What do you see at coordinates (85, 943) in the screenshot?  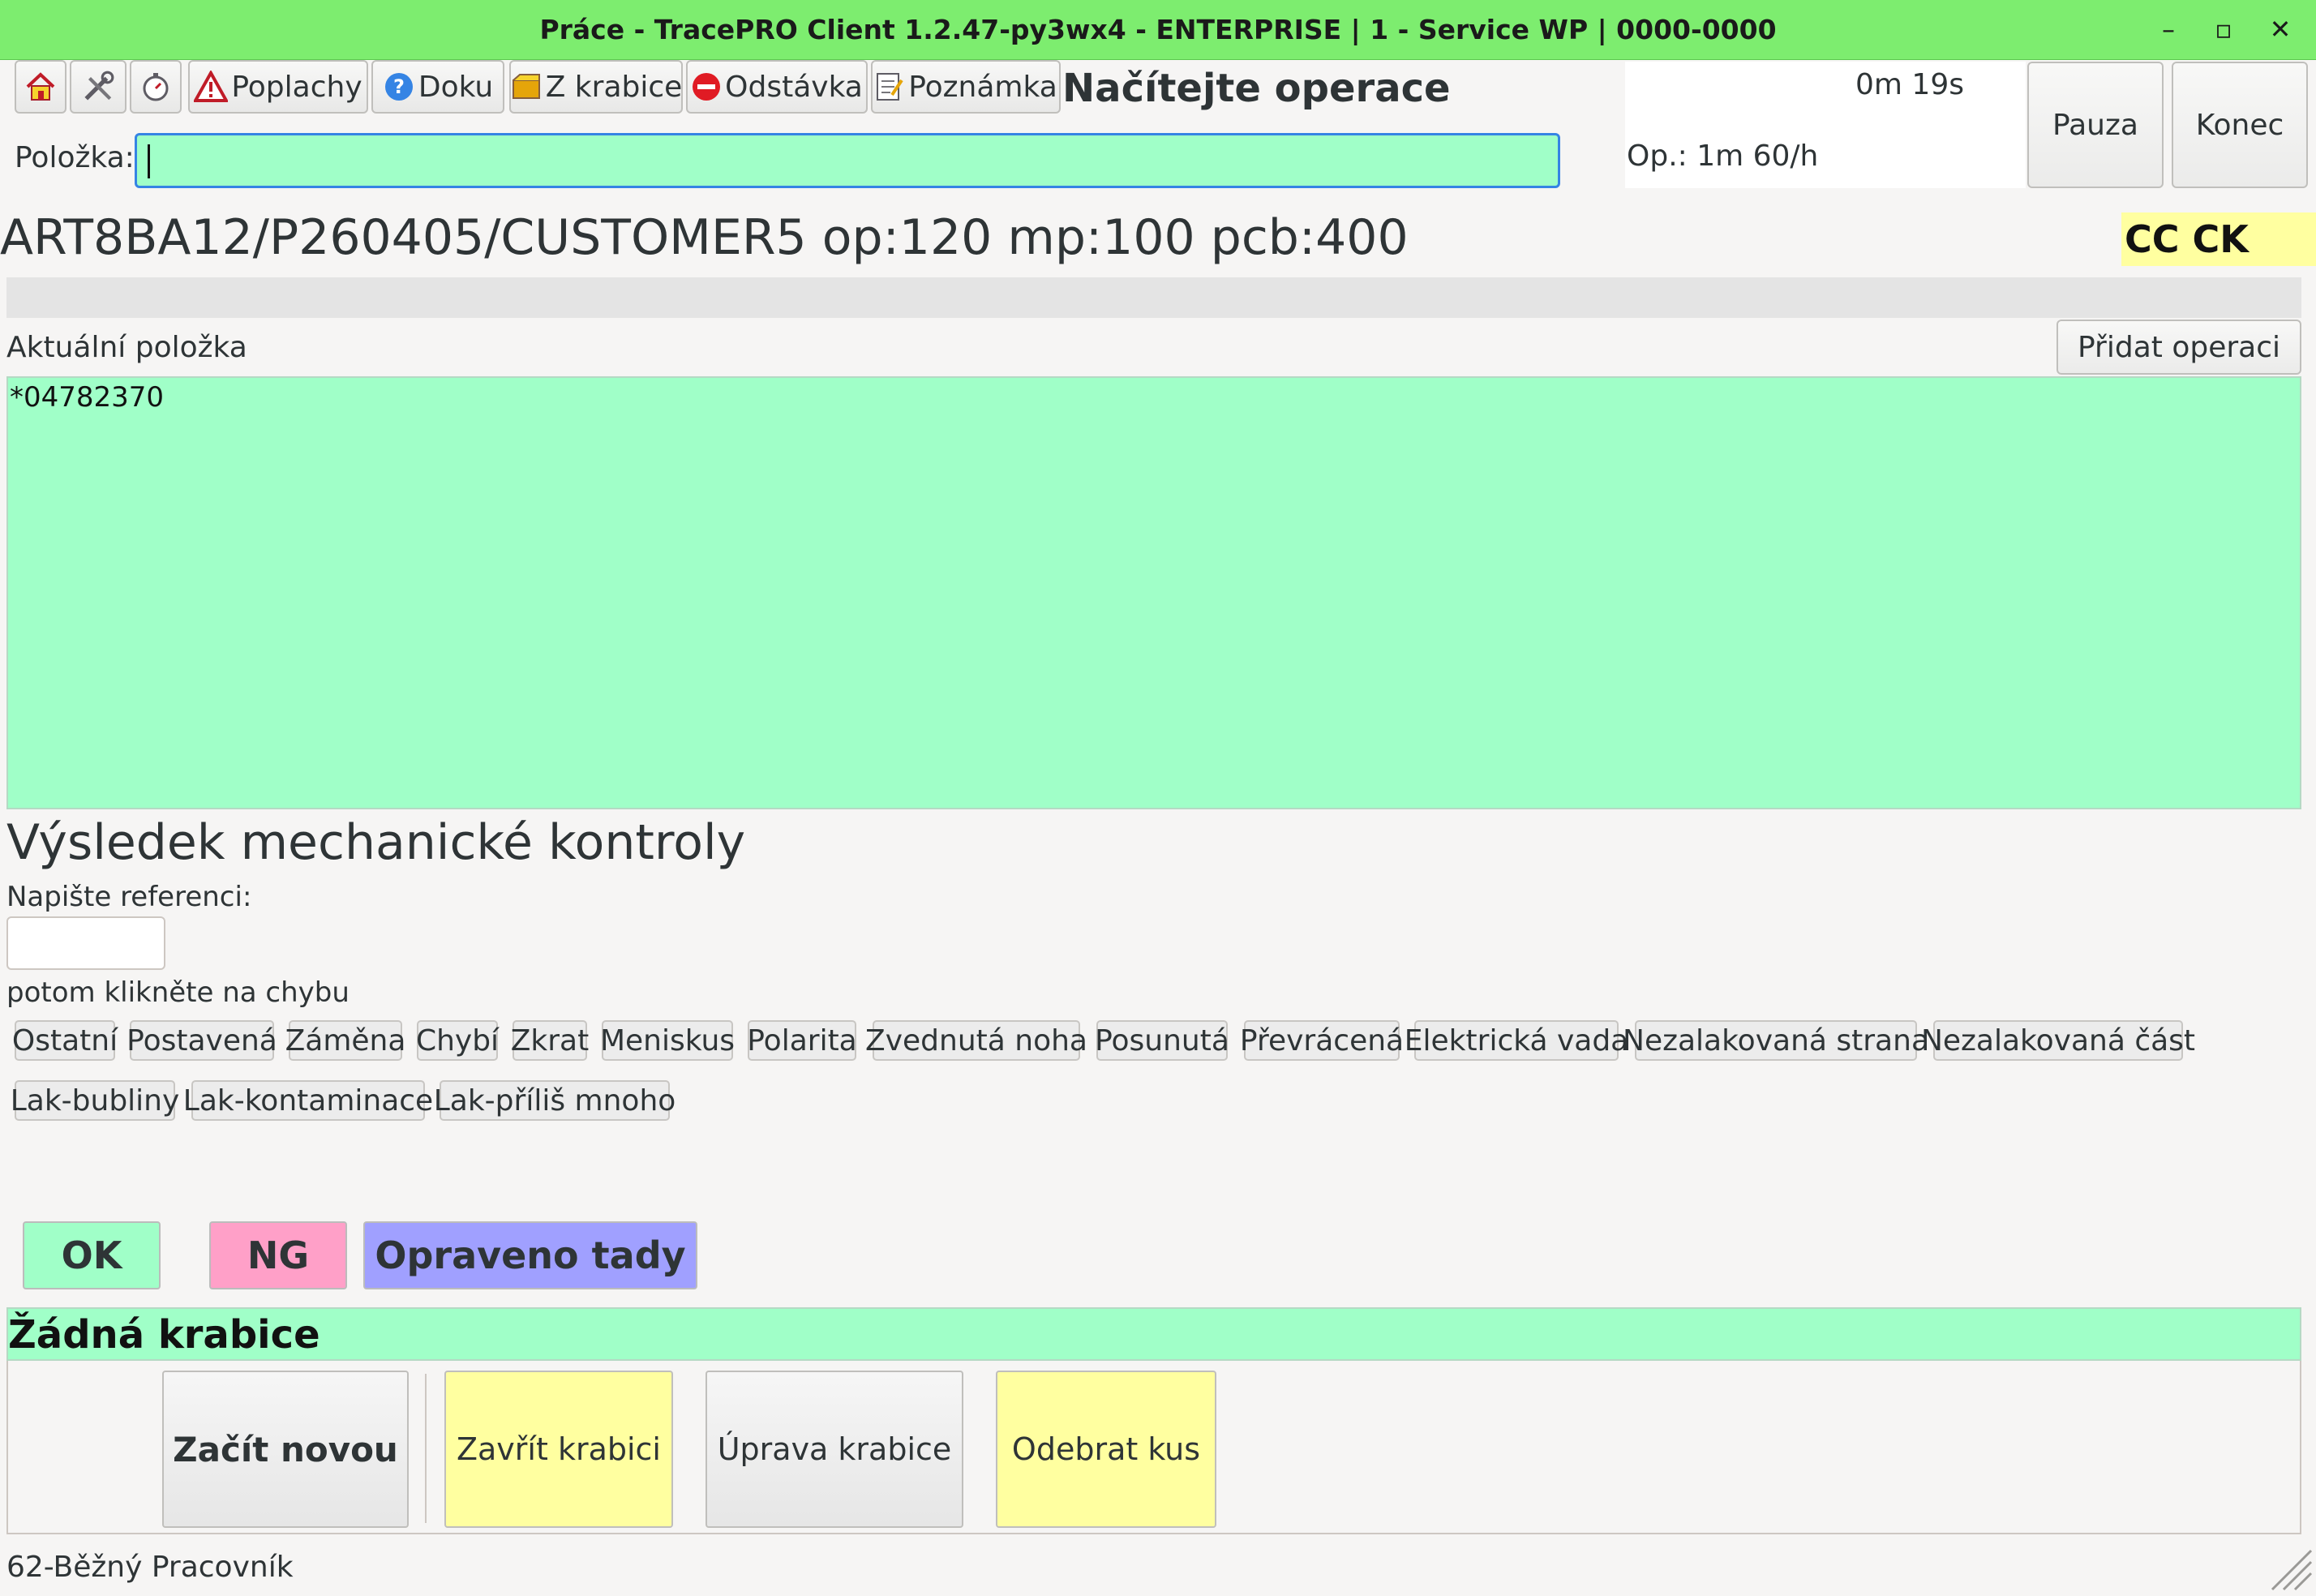 I see `reference-input` at bounding box center [85, 943].